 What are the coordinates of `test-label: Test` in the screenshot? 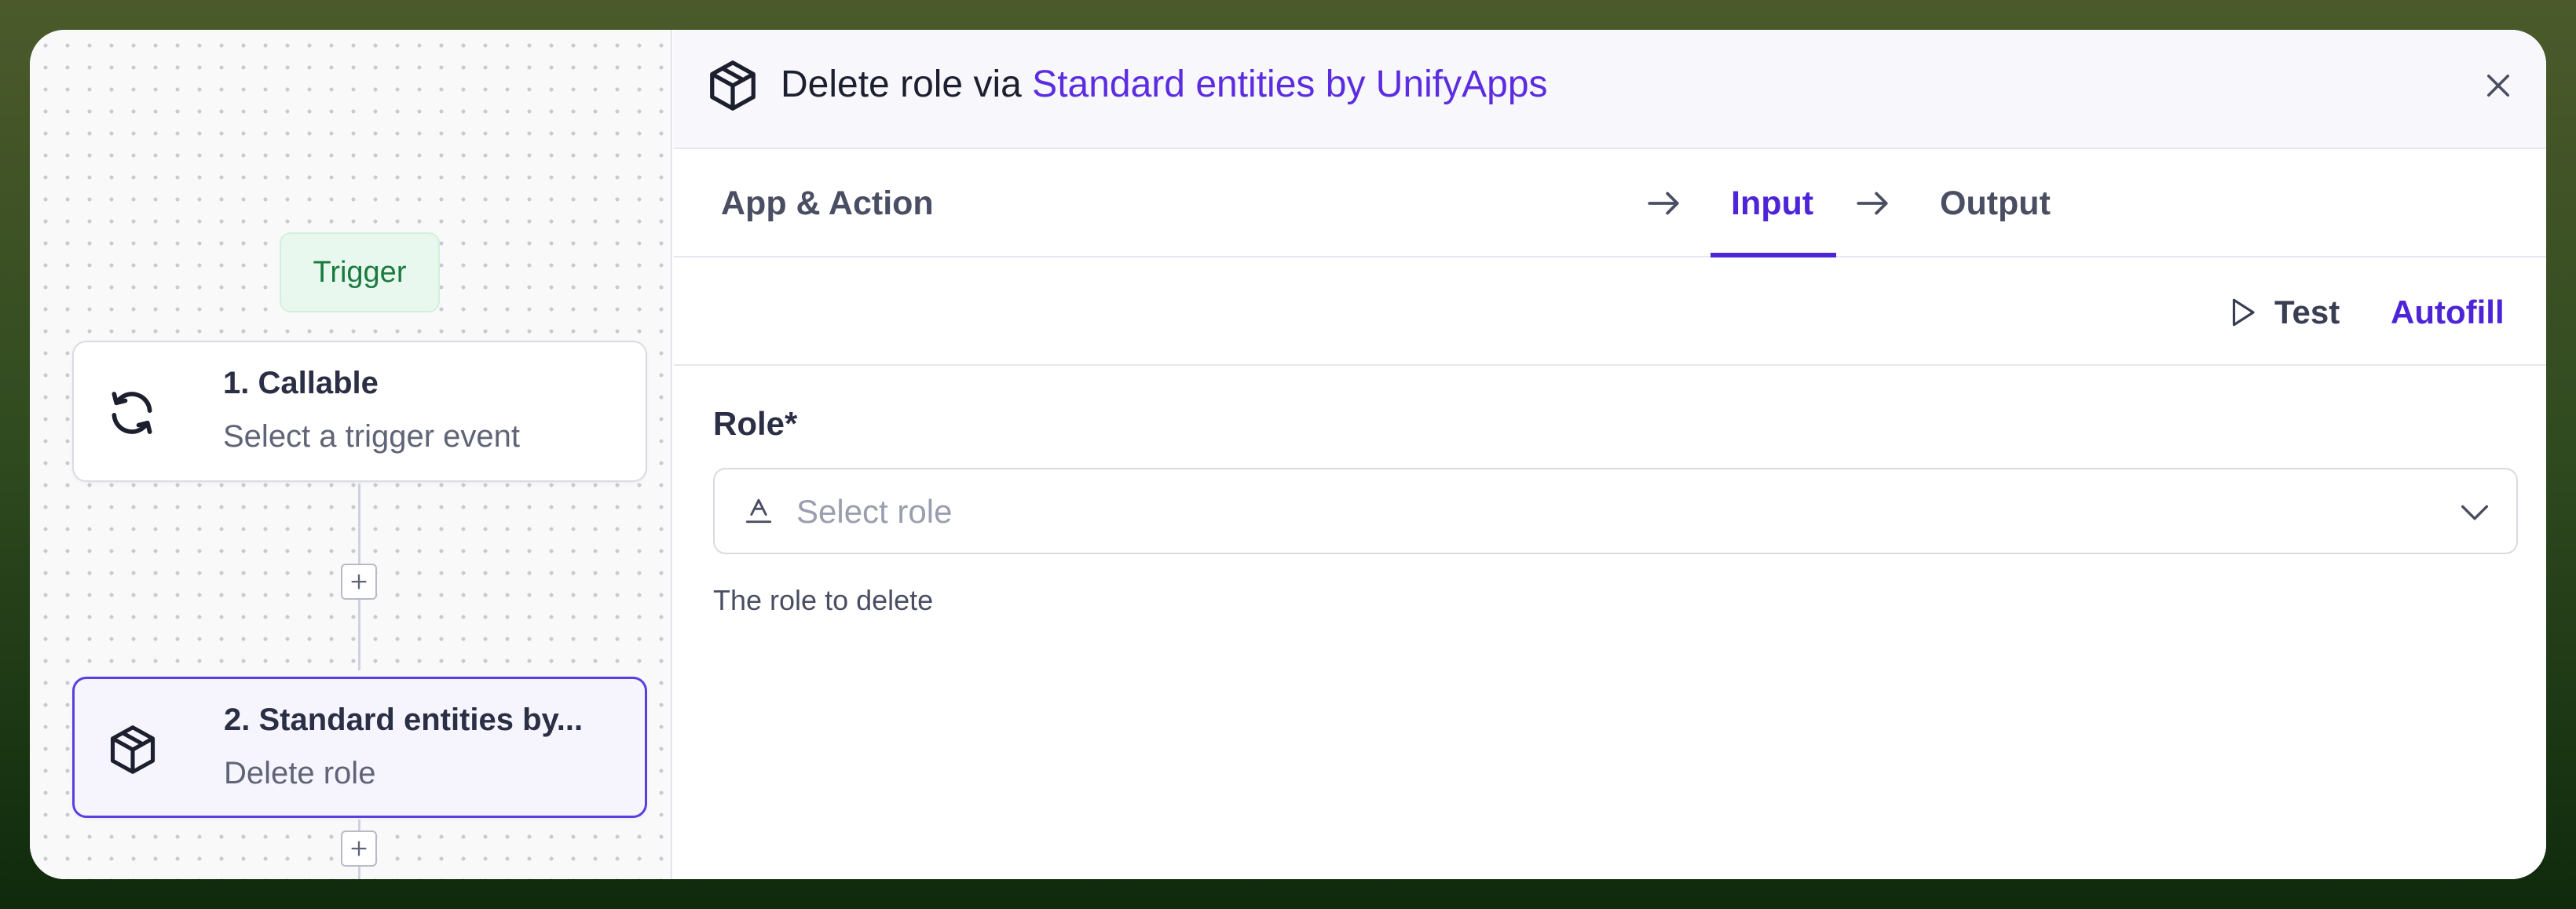 It's located at (2307, 312).